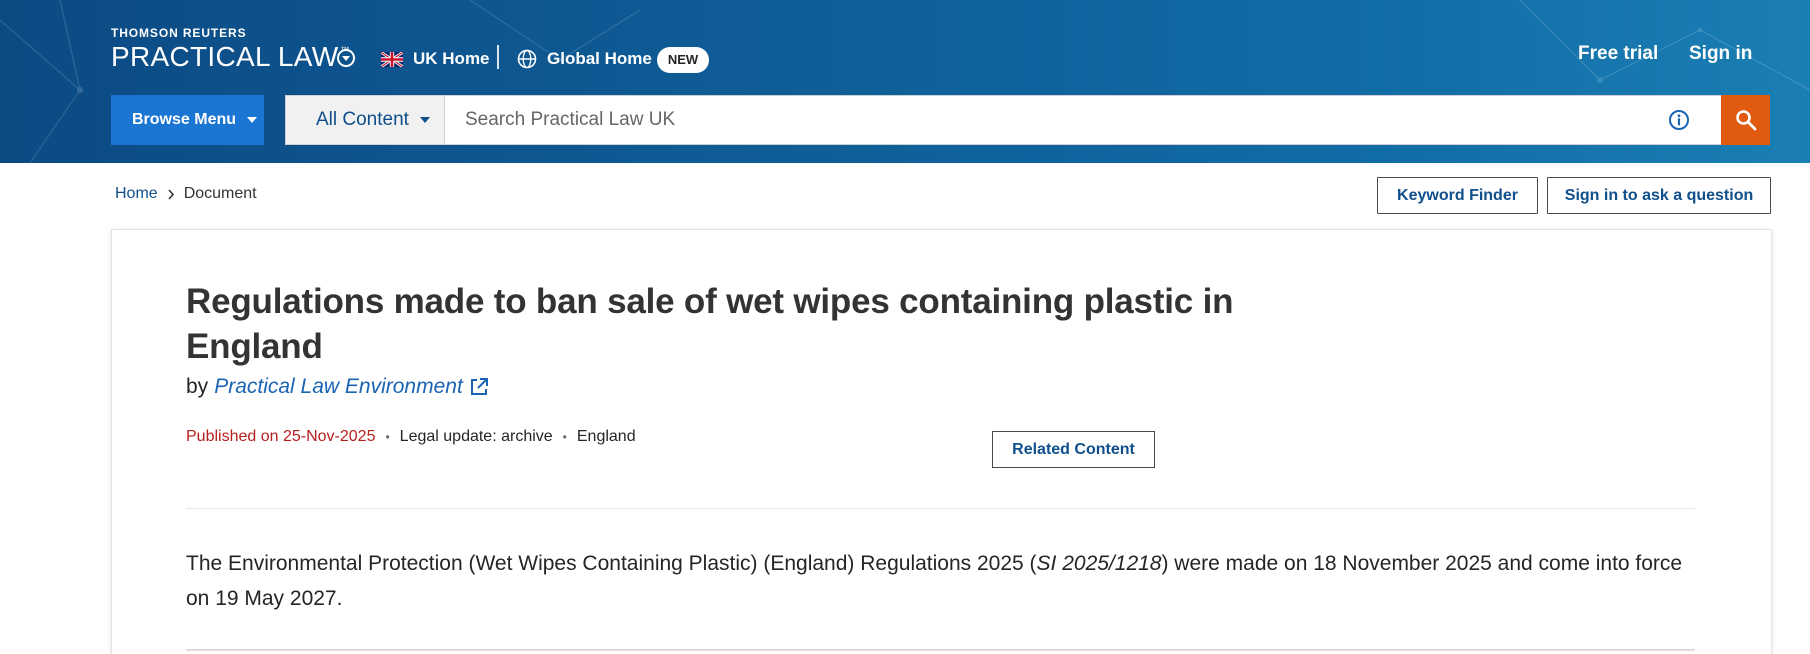  What do you see at coordinates (1618, 54) in the screenshot?
I see `free-trial-link: Free trial` at bounding box center [1618, 54].